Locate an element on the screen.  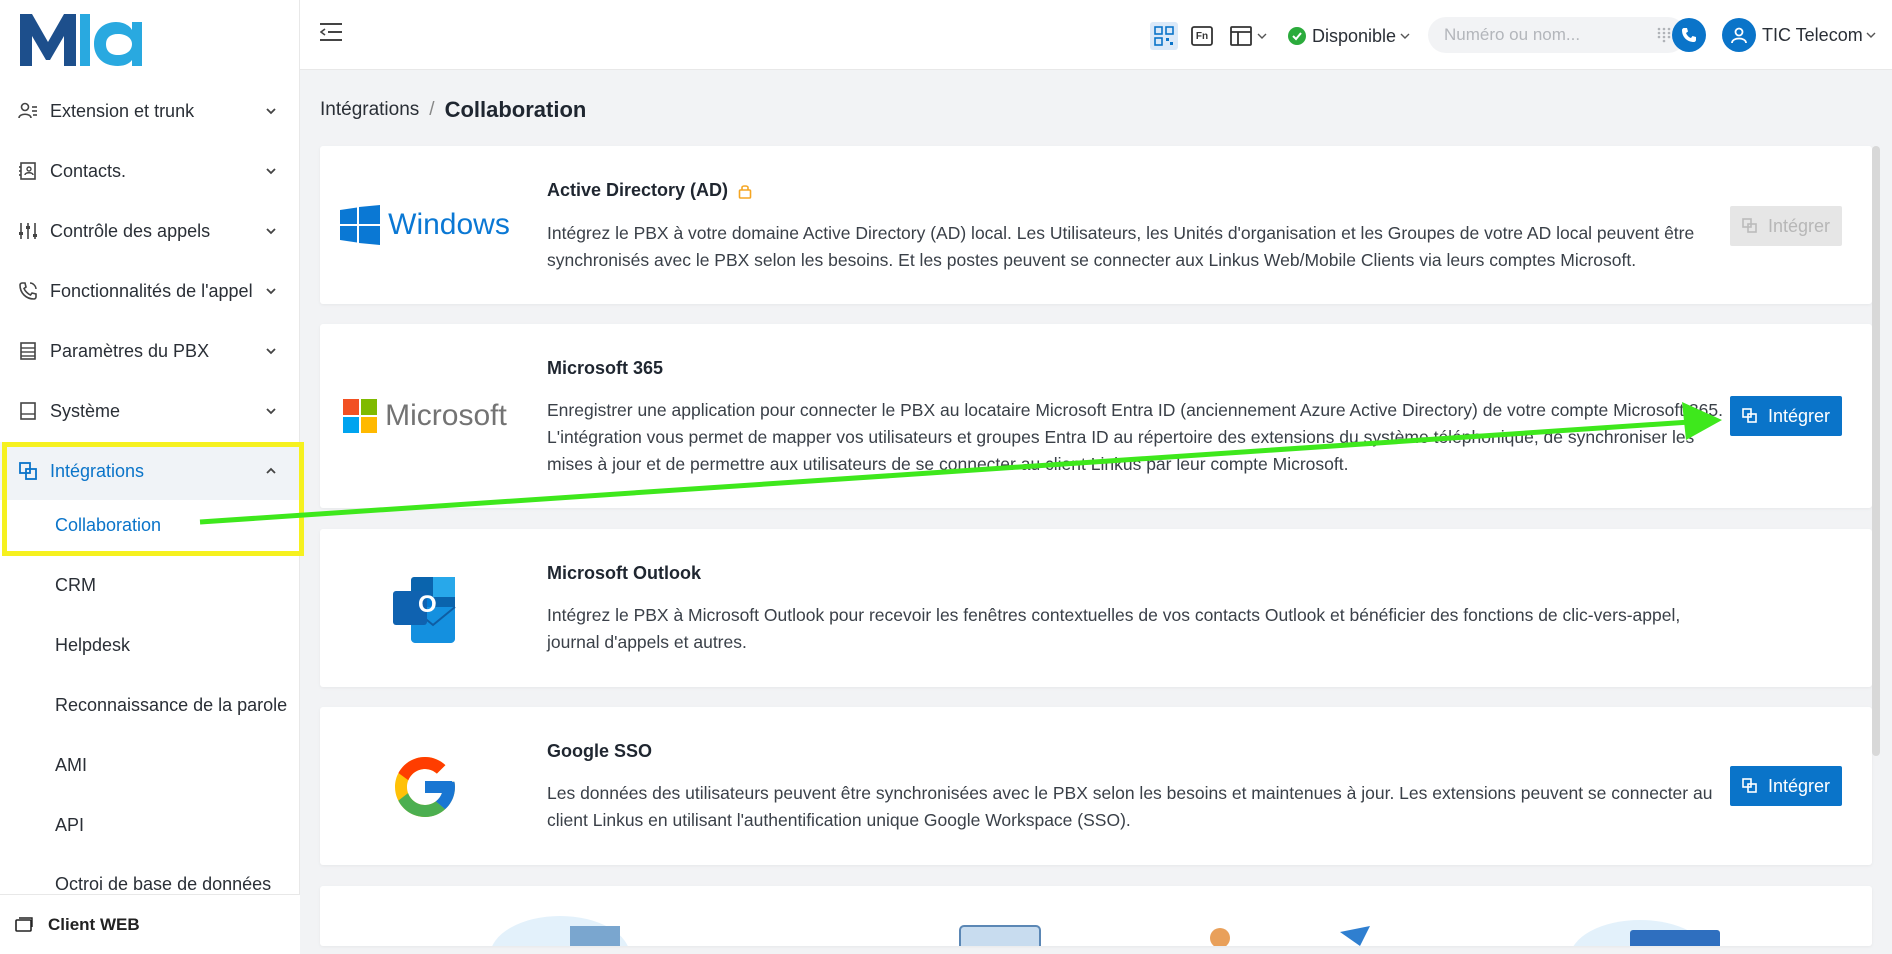
user-list-icon is located at coordinates (28, 111).